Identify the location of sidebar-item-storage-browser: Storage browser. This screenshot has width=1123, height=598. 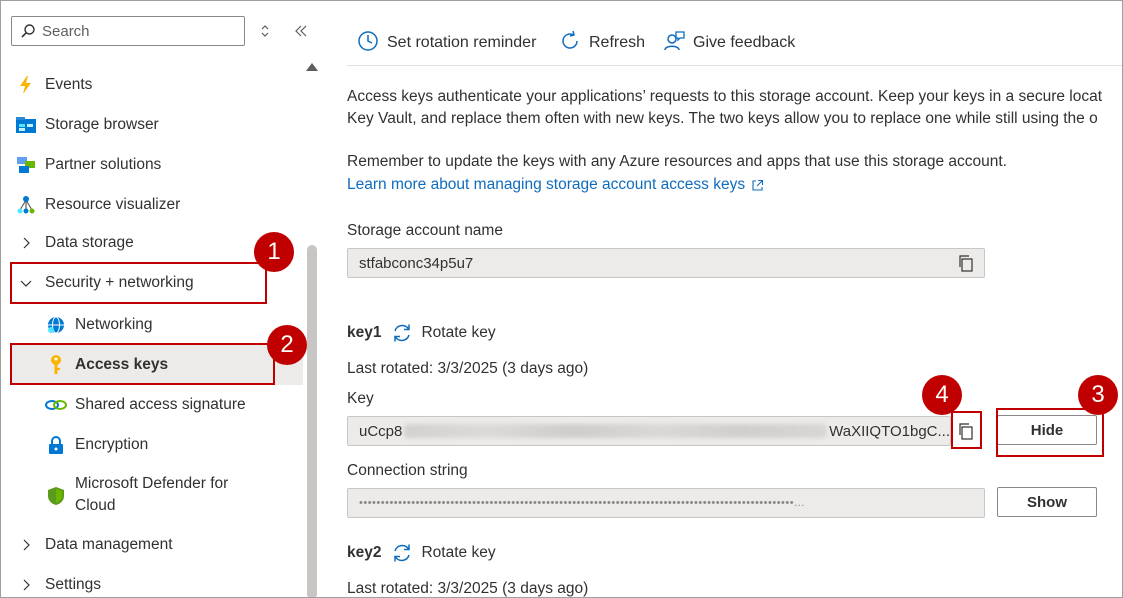
(87, 125).